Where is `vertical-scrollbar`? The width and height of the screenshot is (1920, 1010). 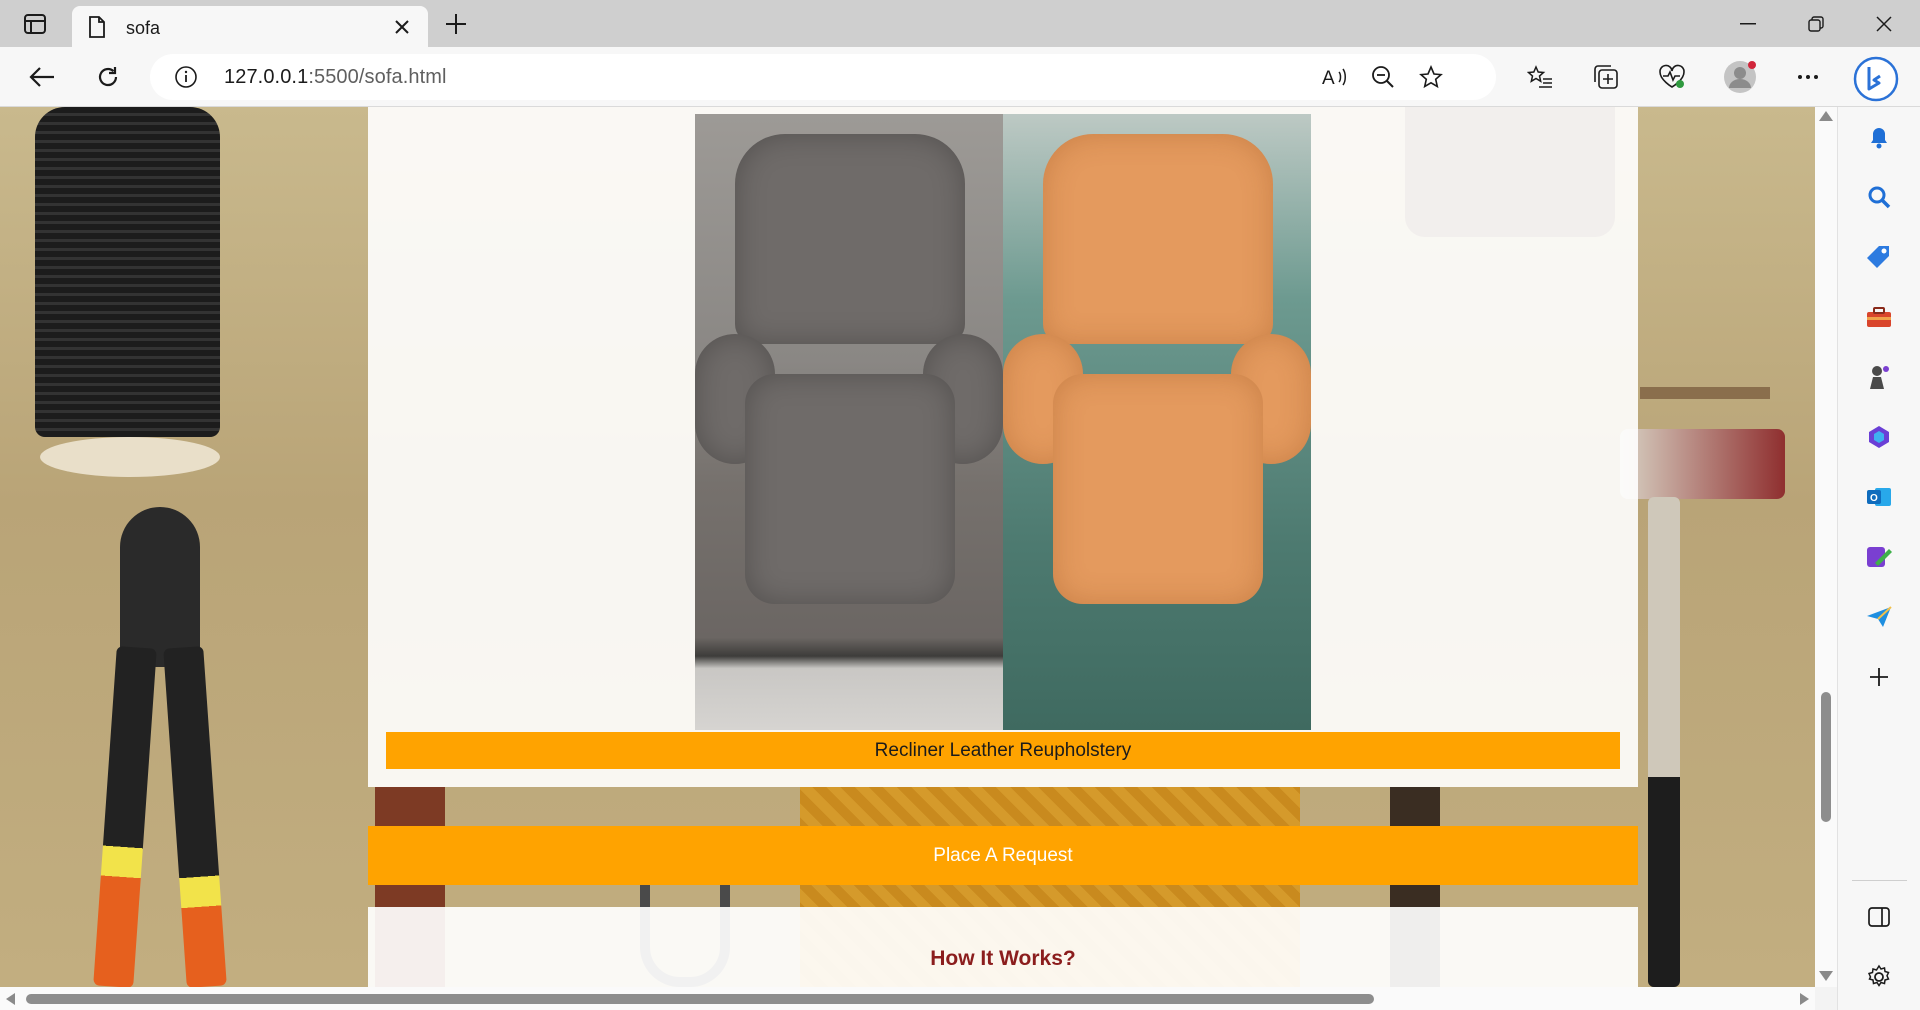 vertical-scrollbar is located at coordinates (1826, 547).